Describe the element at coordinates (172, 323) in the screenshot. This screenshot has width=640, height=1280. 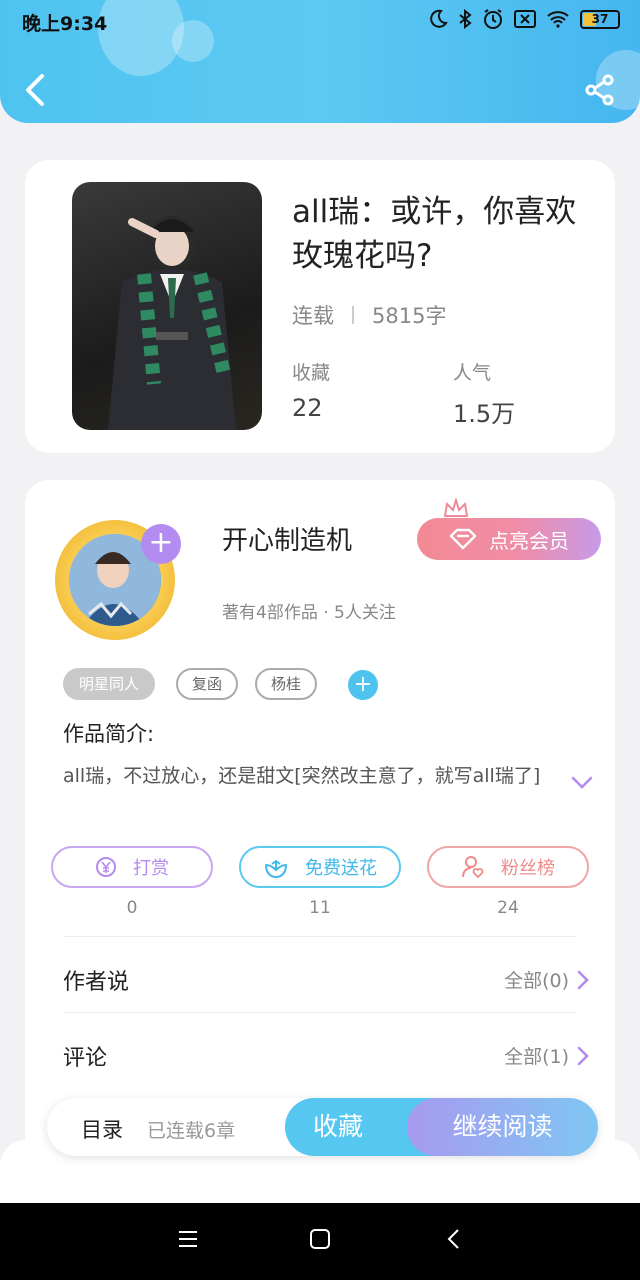
I see `cover-illustration` at that location.